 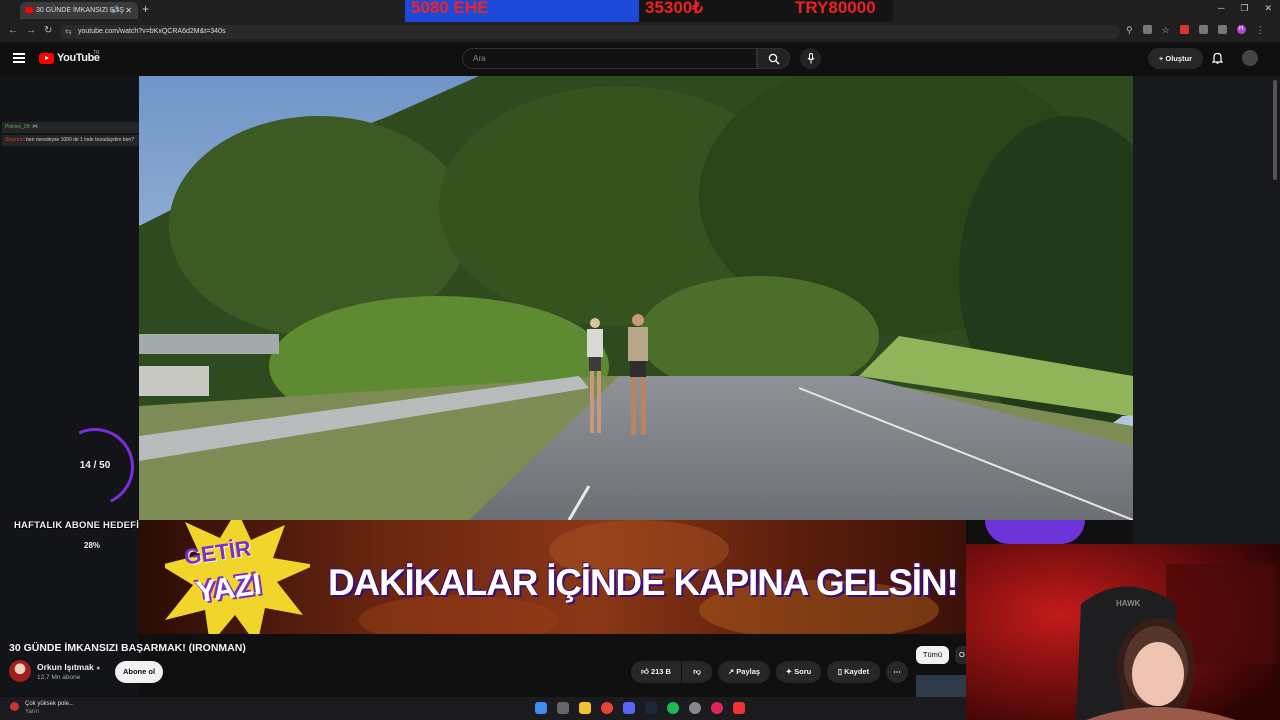 I want to click on windows-start-icon, so click(x=541, y=708).